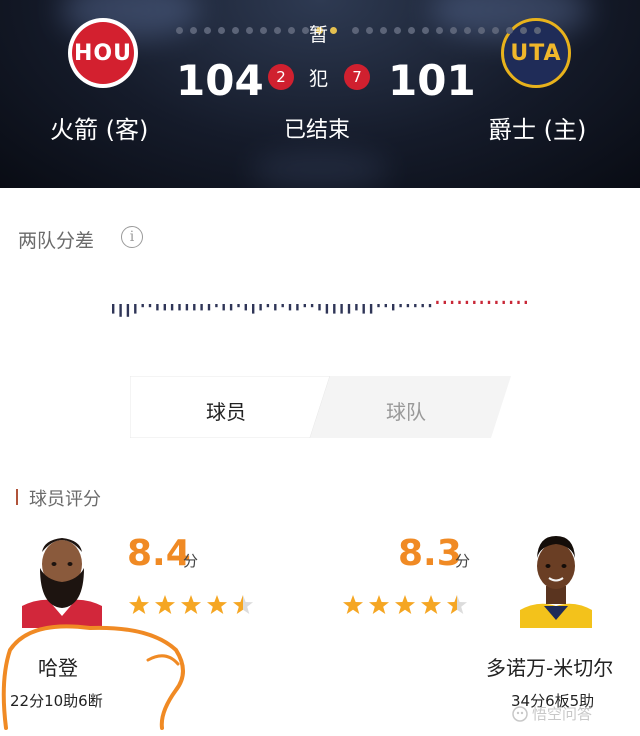  Describe the element at coordinates (132, 237) in the screenshot. I see `info-icon: i` at that location.